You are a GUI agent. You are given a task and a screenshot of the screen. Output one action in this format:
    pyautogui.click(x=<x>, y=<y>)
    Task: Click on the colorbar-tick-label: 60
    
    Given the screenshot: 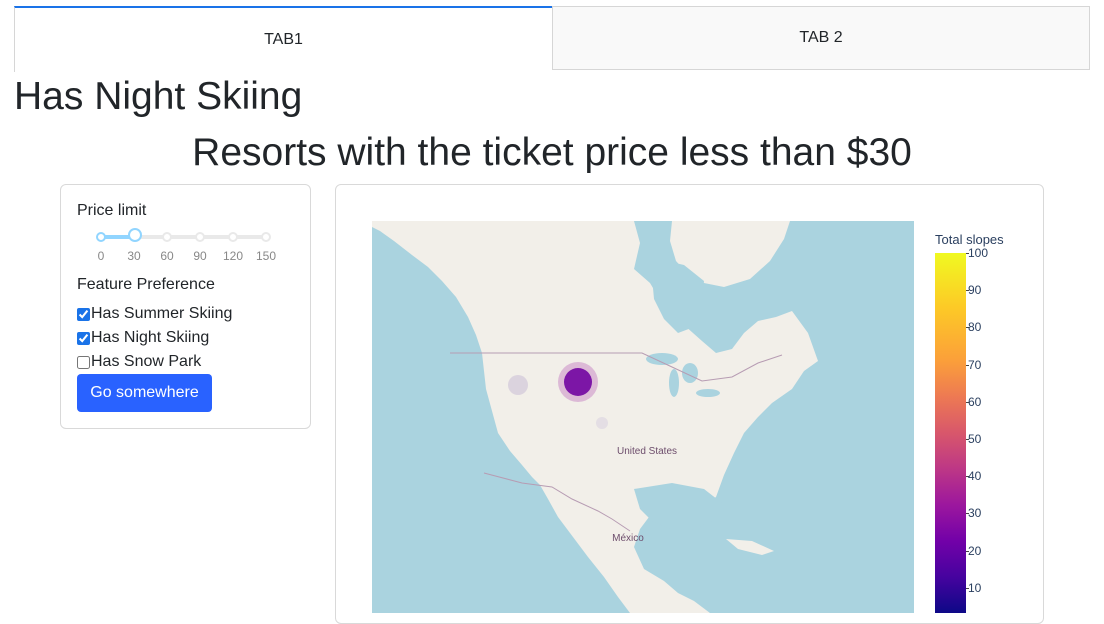 What is the action you would take?
    pyautogui.click(x=975, y=401)
    